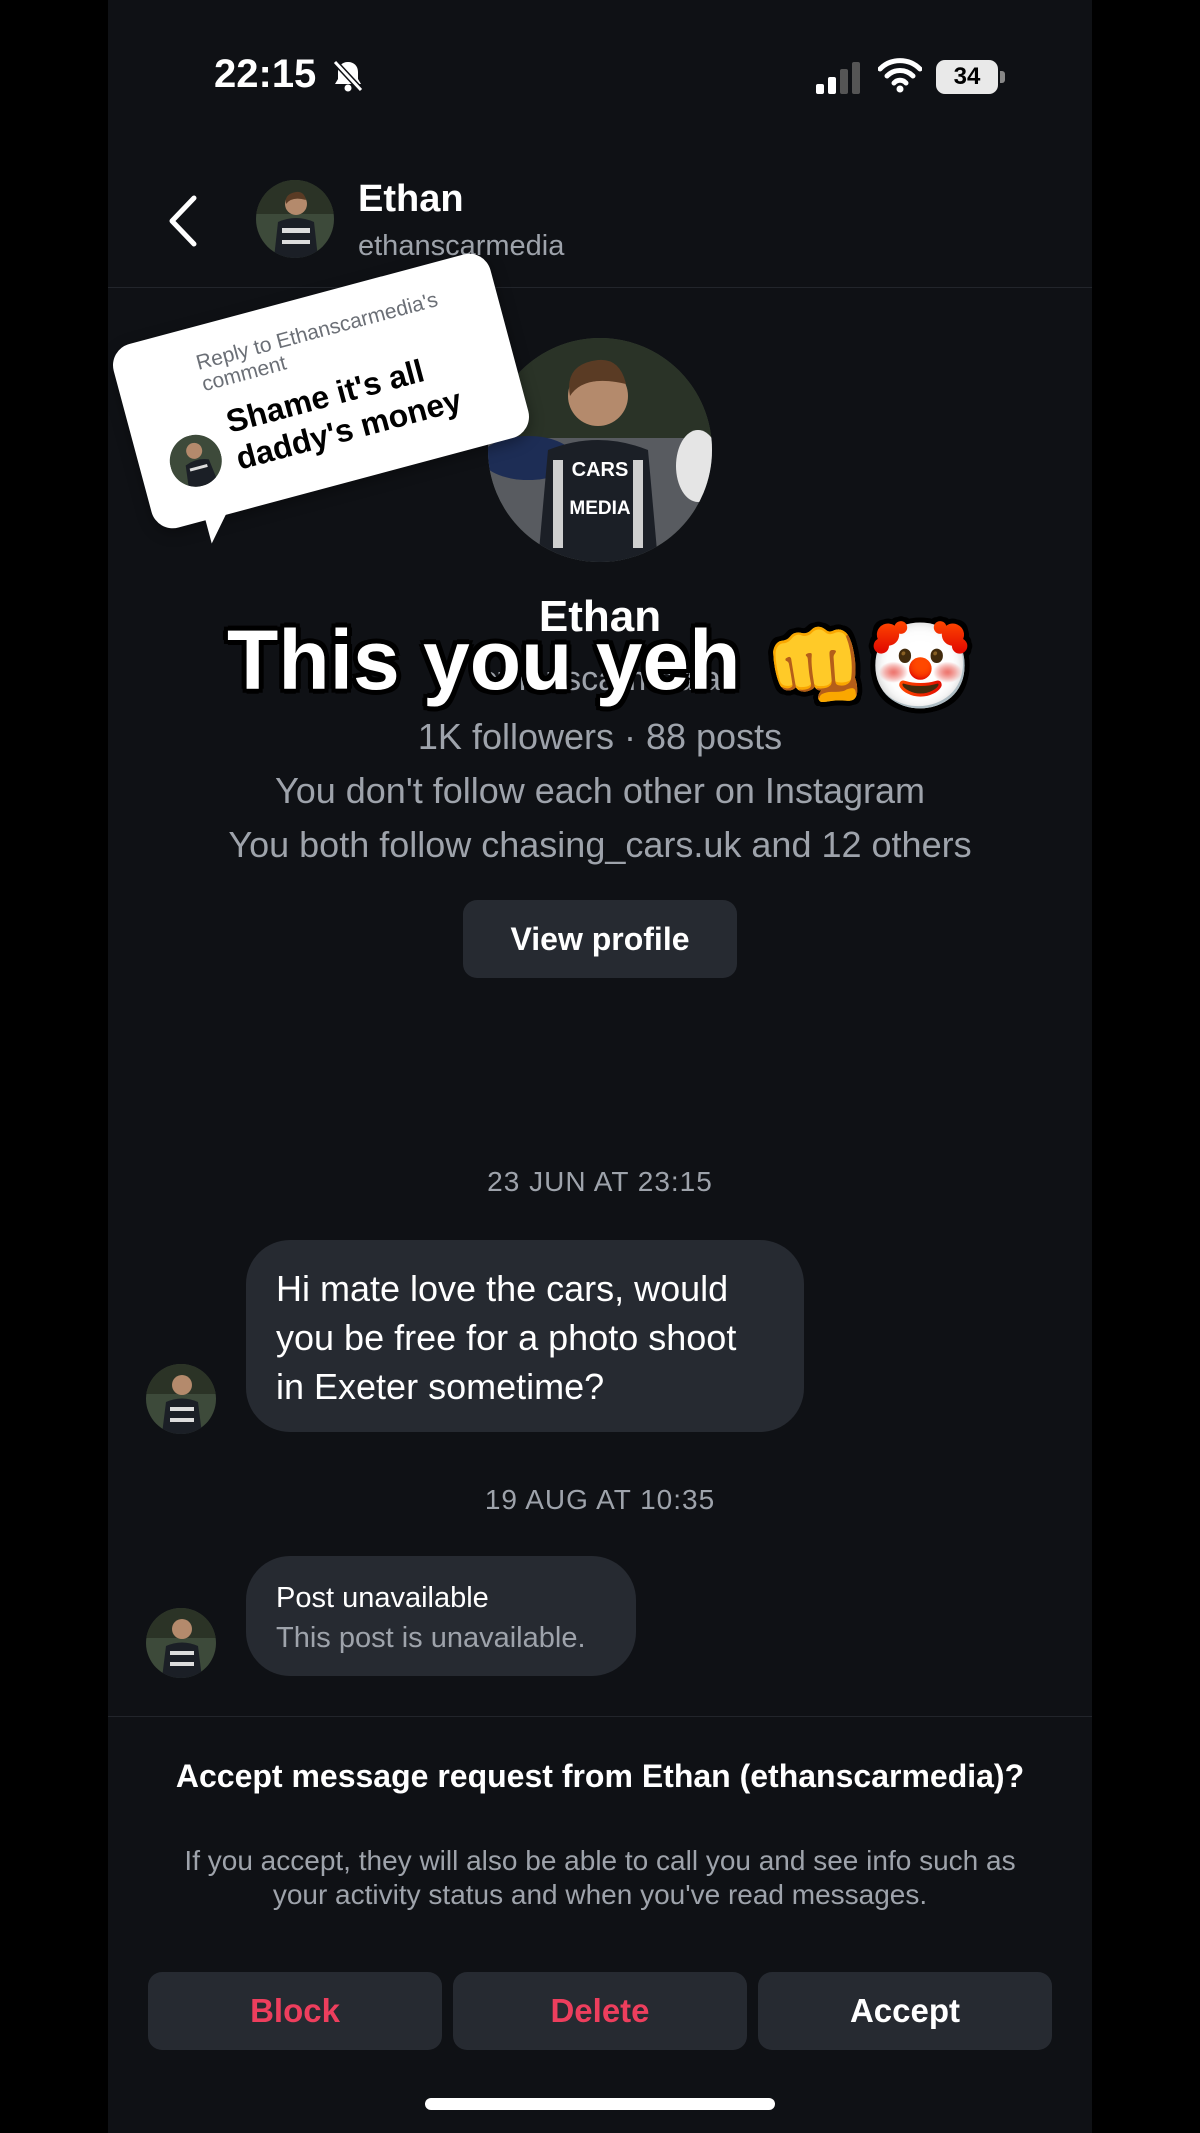 The height and width of the screenshot is (2133, 1200). Describe the element at coordinates (868, 666) in the screenshot. I see `overlay-emojis: 👊🤡` at that location.